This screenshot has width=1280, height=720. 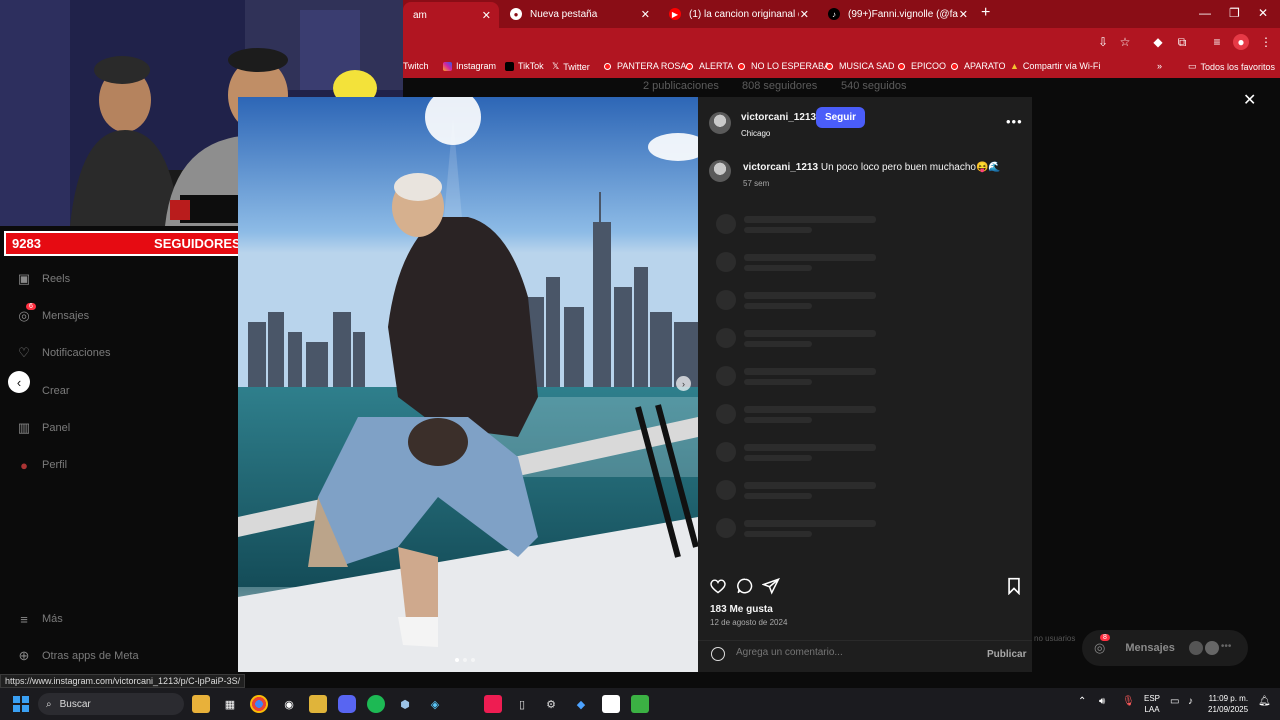 I want to click on sidebar-item-mas: ≡ Más, so click(x=39, y=619).